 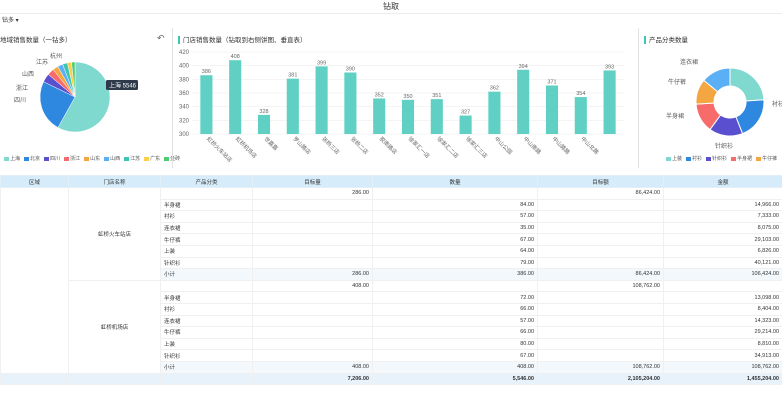 What do you see at coordinates (677, 82) in the screenshot?
I see `donut-label: 牛仔裤` at bounding box center [677, 82].